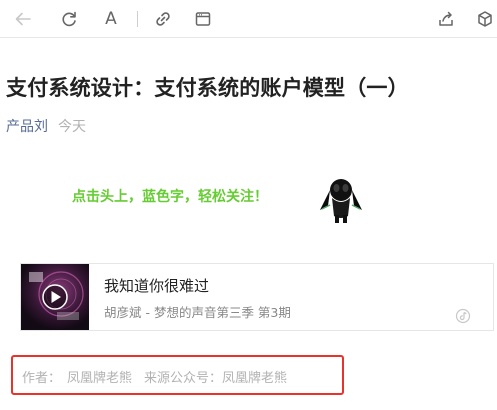 The width and height of the screenshot is (497, 410). I want to click on account-name: 凤凰牌老熊, so click(255, 378).